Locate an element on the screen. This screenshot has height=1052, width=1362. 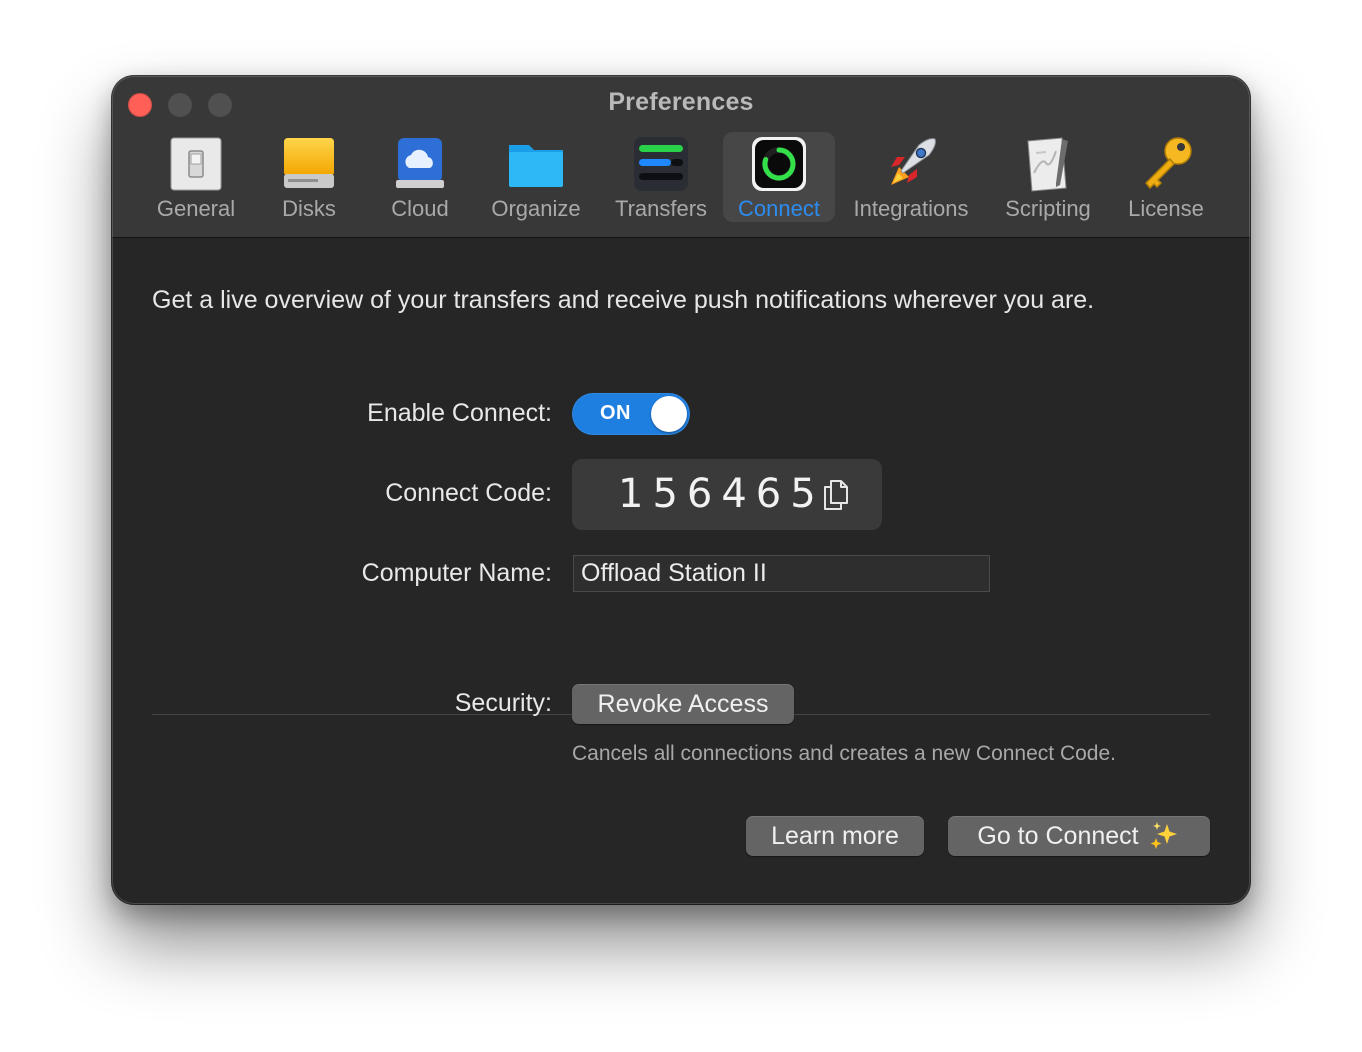
toolbar-tab-license: License is located at coordinates (1166, 177).